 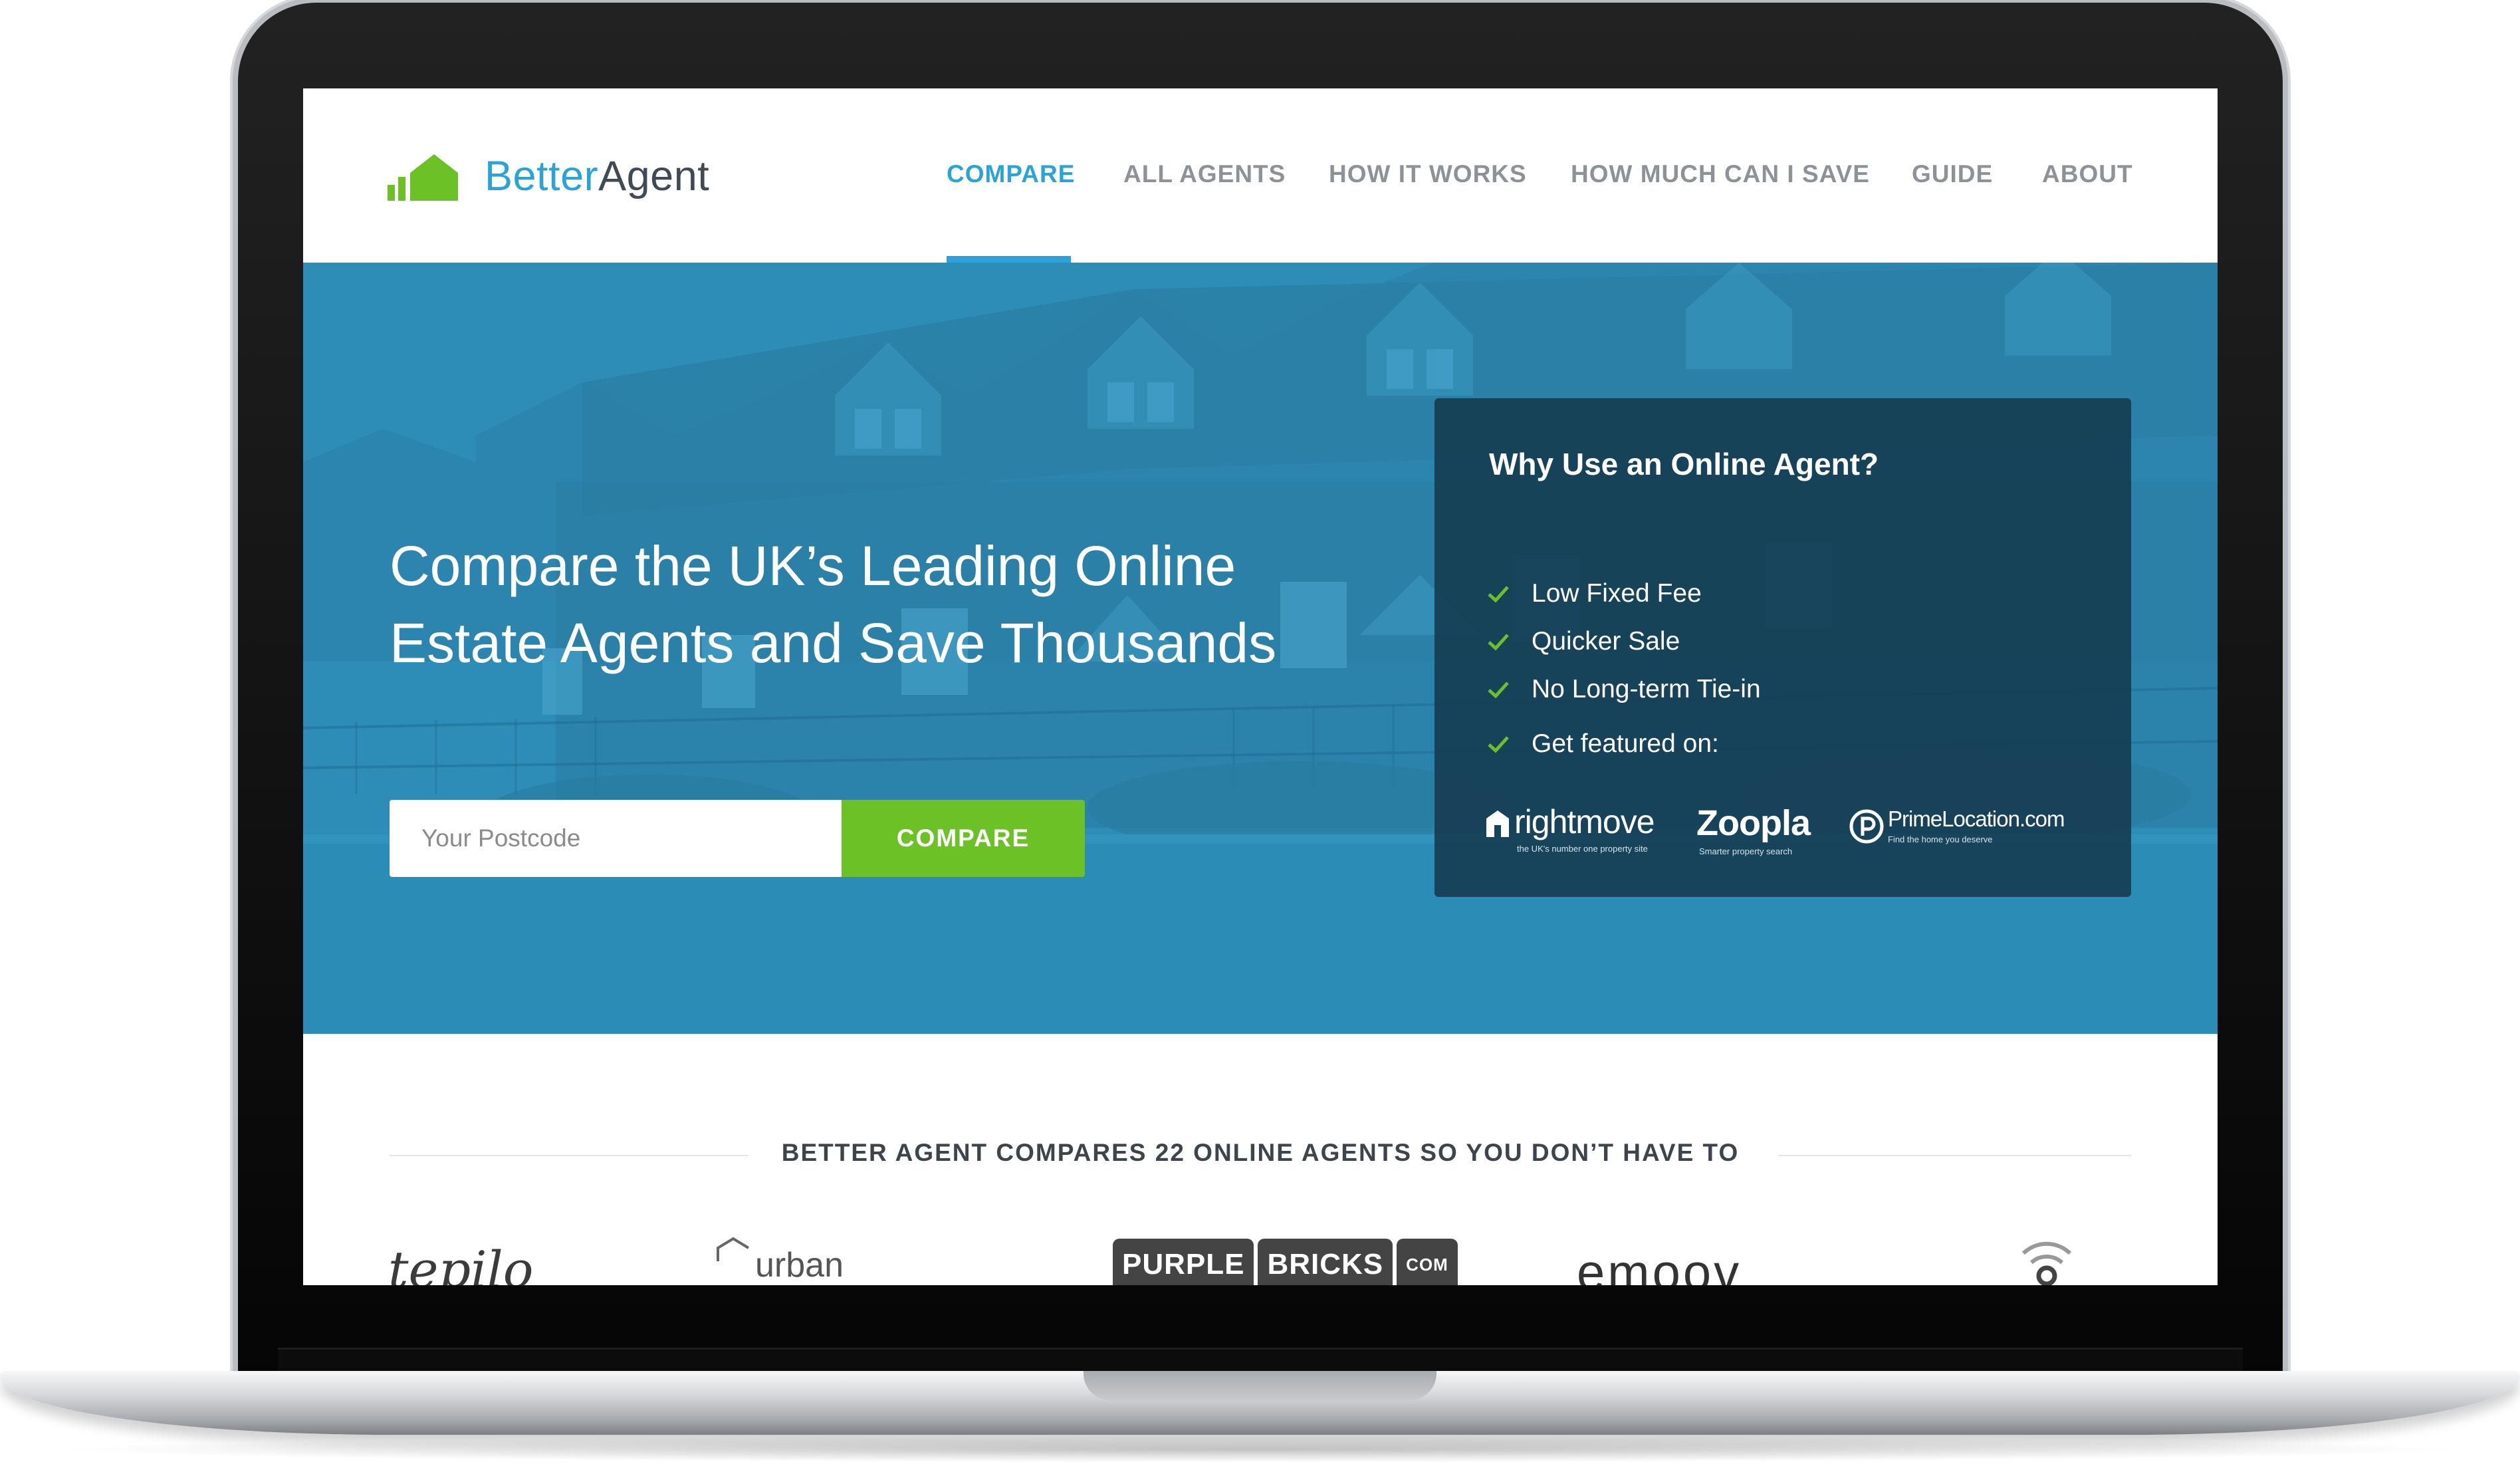 I want to click on benefit-item: Get featured on:, so click(x=1624, y=744).